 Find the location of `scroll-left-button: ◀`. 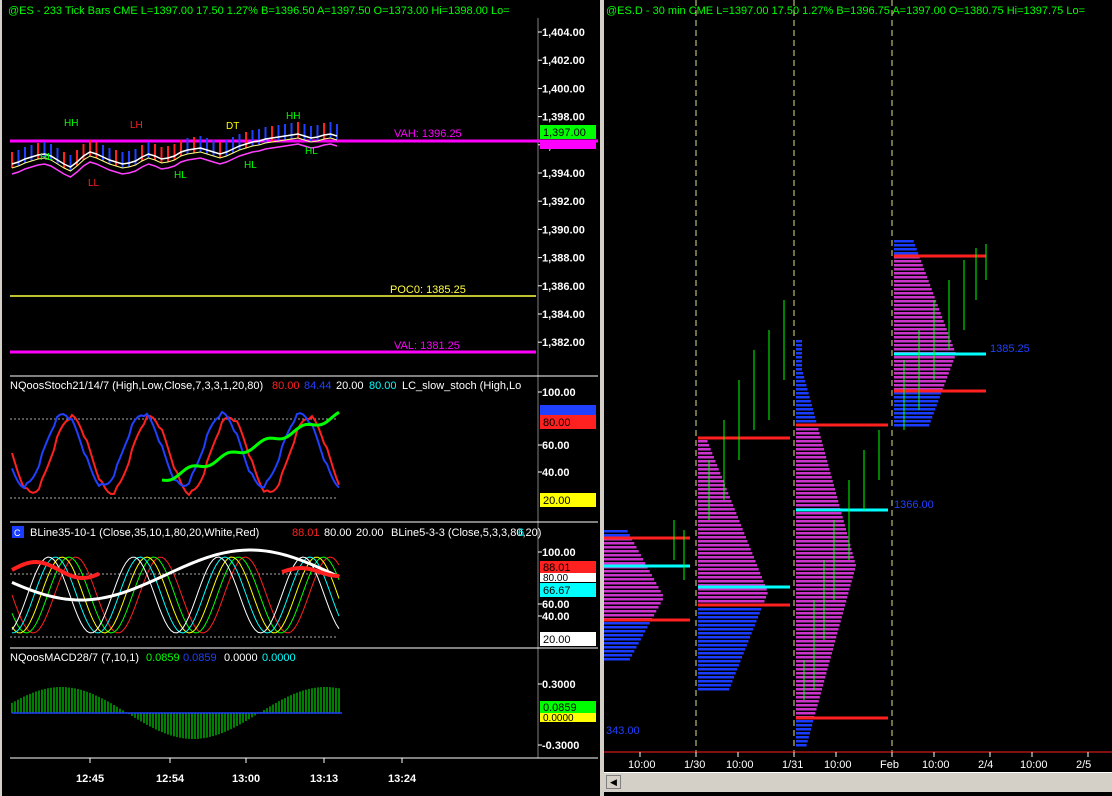

scroll-left-button: ◀ is located at coordinates (613, 782).